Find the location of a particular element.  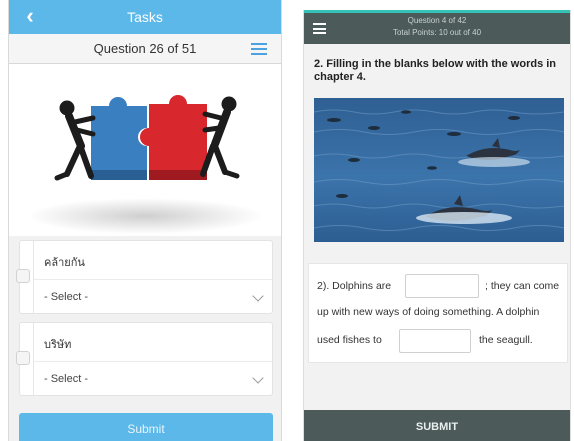

item-word: บริษัท is located at coordinates (58, 345).